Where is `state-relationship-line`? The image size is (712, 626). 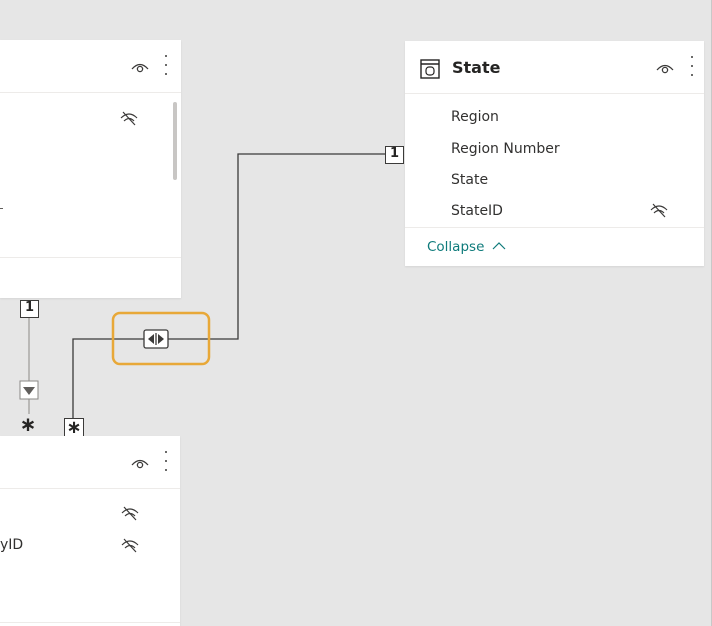 state-relationship-line is located at coordinates (276, 246).